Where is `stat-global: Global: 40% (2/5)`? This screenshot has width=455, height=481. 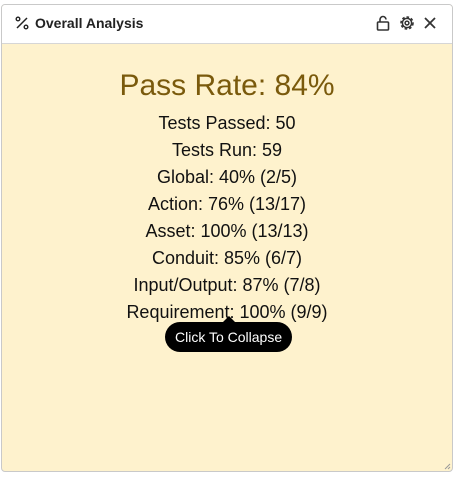 stat-global: Global: 40% (2/5) is located at coordinates (227, 177).